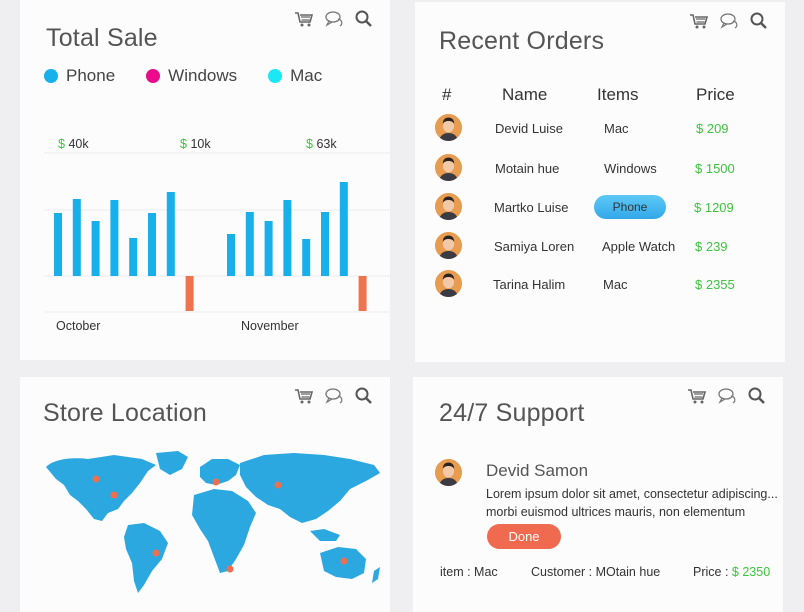 Image resolution: width=804 pixels, height=612 pixels. I want to click on south-america, so click(146, 558).